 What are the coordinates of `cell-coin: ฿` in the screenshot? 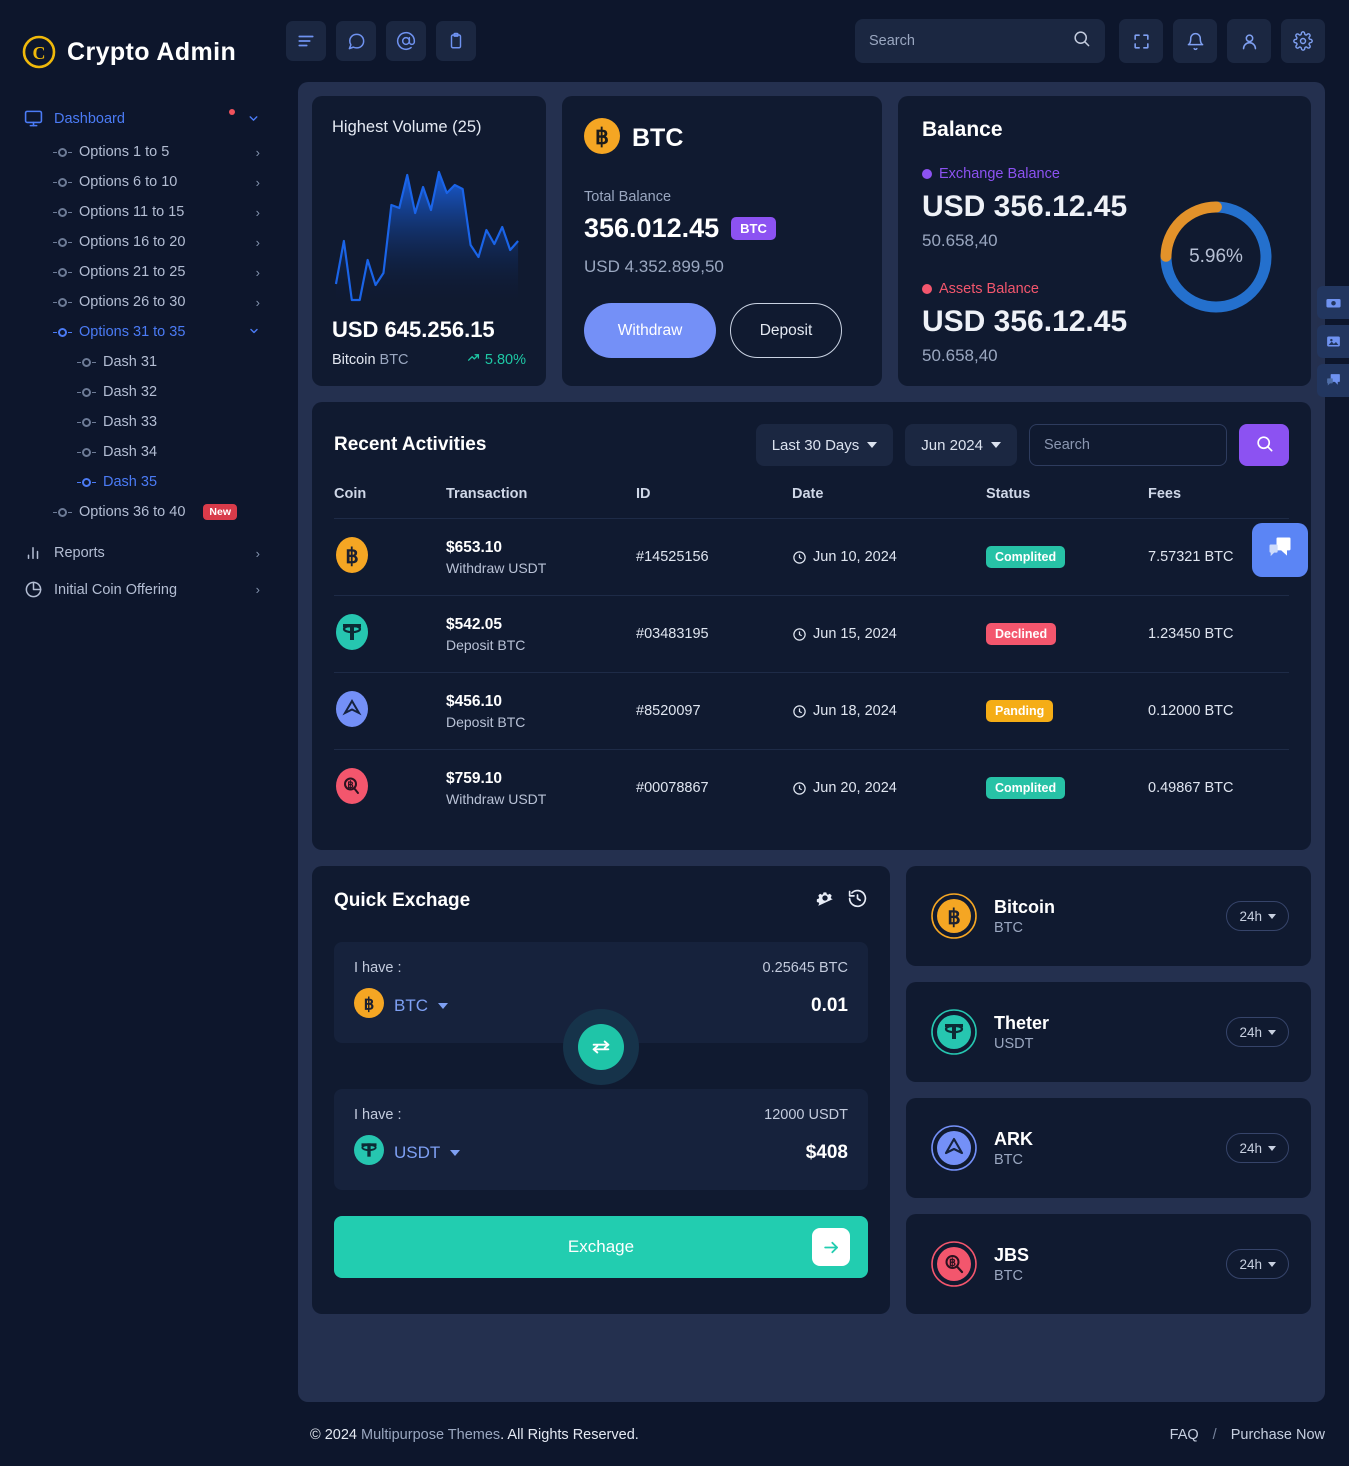 It's located at (390, 787).